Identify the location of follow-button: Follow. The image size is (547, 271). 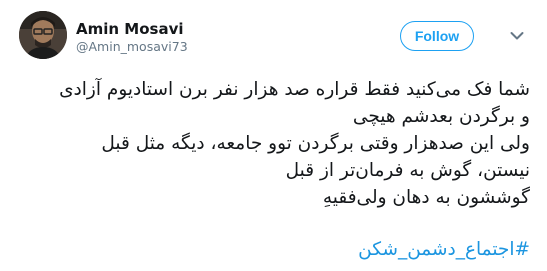
(437, 36).